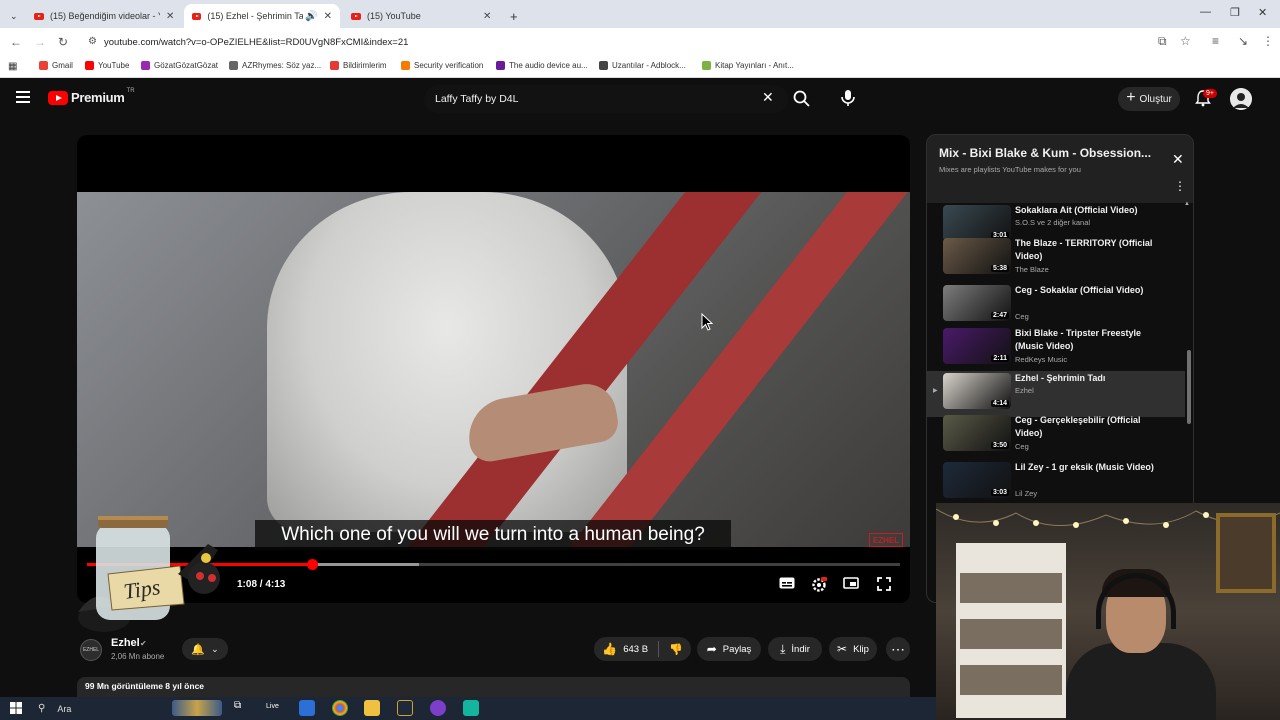  I want to click on playlist-item-channel: S.O.S ve 2 diğer kanal, so click(1052, 222).